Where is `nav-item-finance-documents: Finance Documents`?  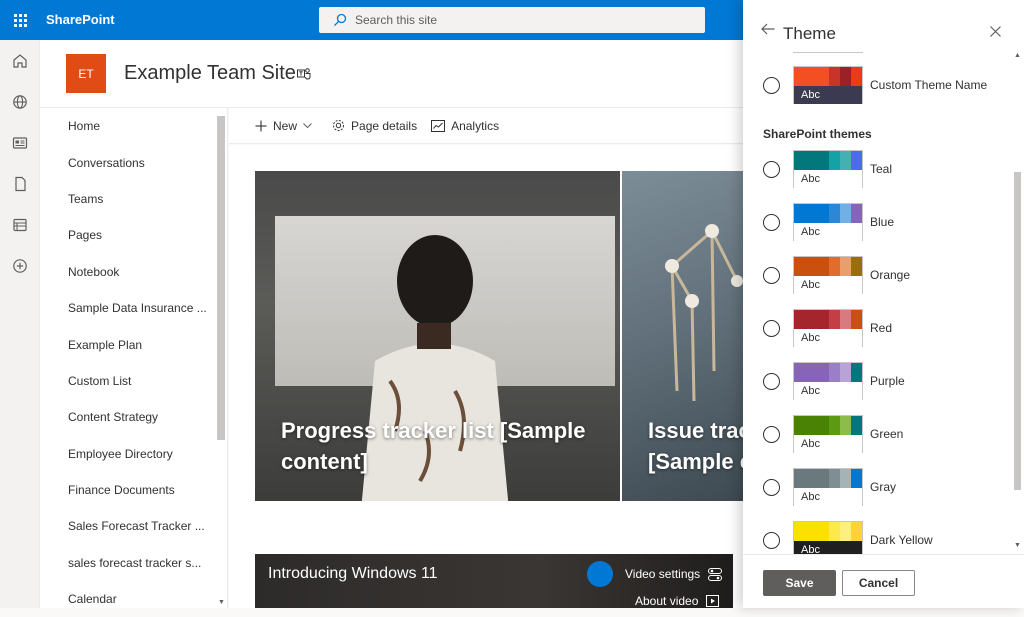
nav-item-finance-documents: Finance Documents is located at coordinates (133, 490).